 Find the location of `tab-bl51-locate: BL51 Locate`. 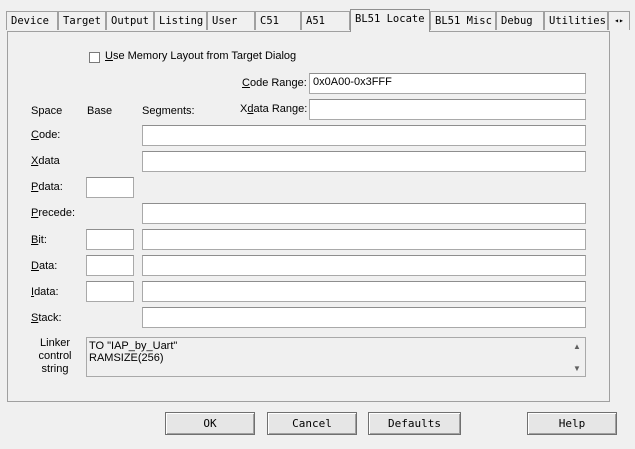

tab-bl51-locate: BL51 Locate is located at coordinates (390, 20).